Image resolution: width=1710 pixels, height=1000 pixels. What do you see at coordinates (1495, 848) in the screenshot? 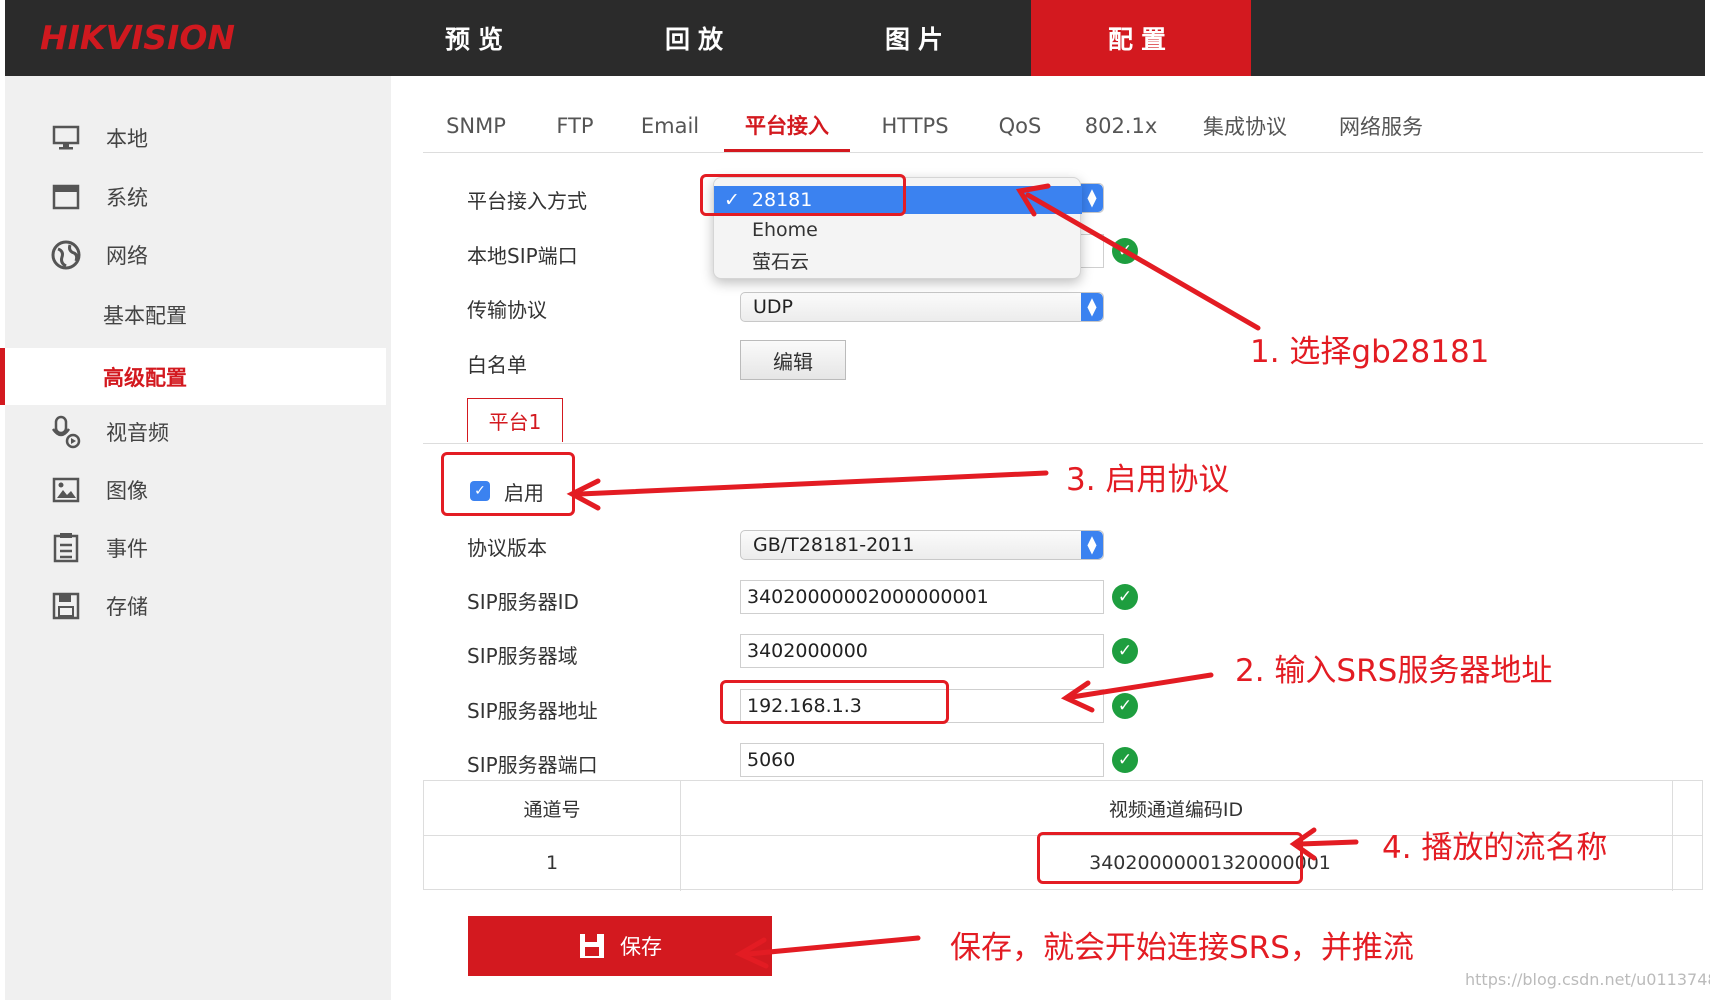
I see `annotation-step-4: 4. 播放的流名称` at bounding box center [1495, 848].